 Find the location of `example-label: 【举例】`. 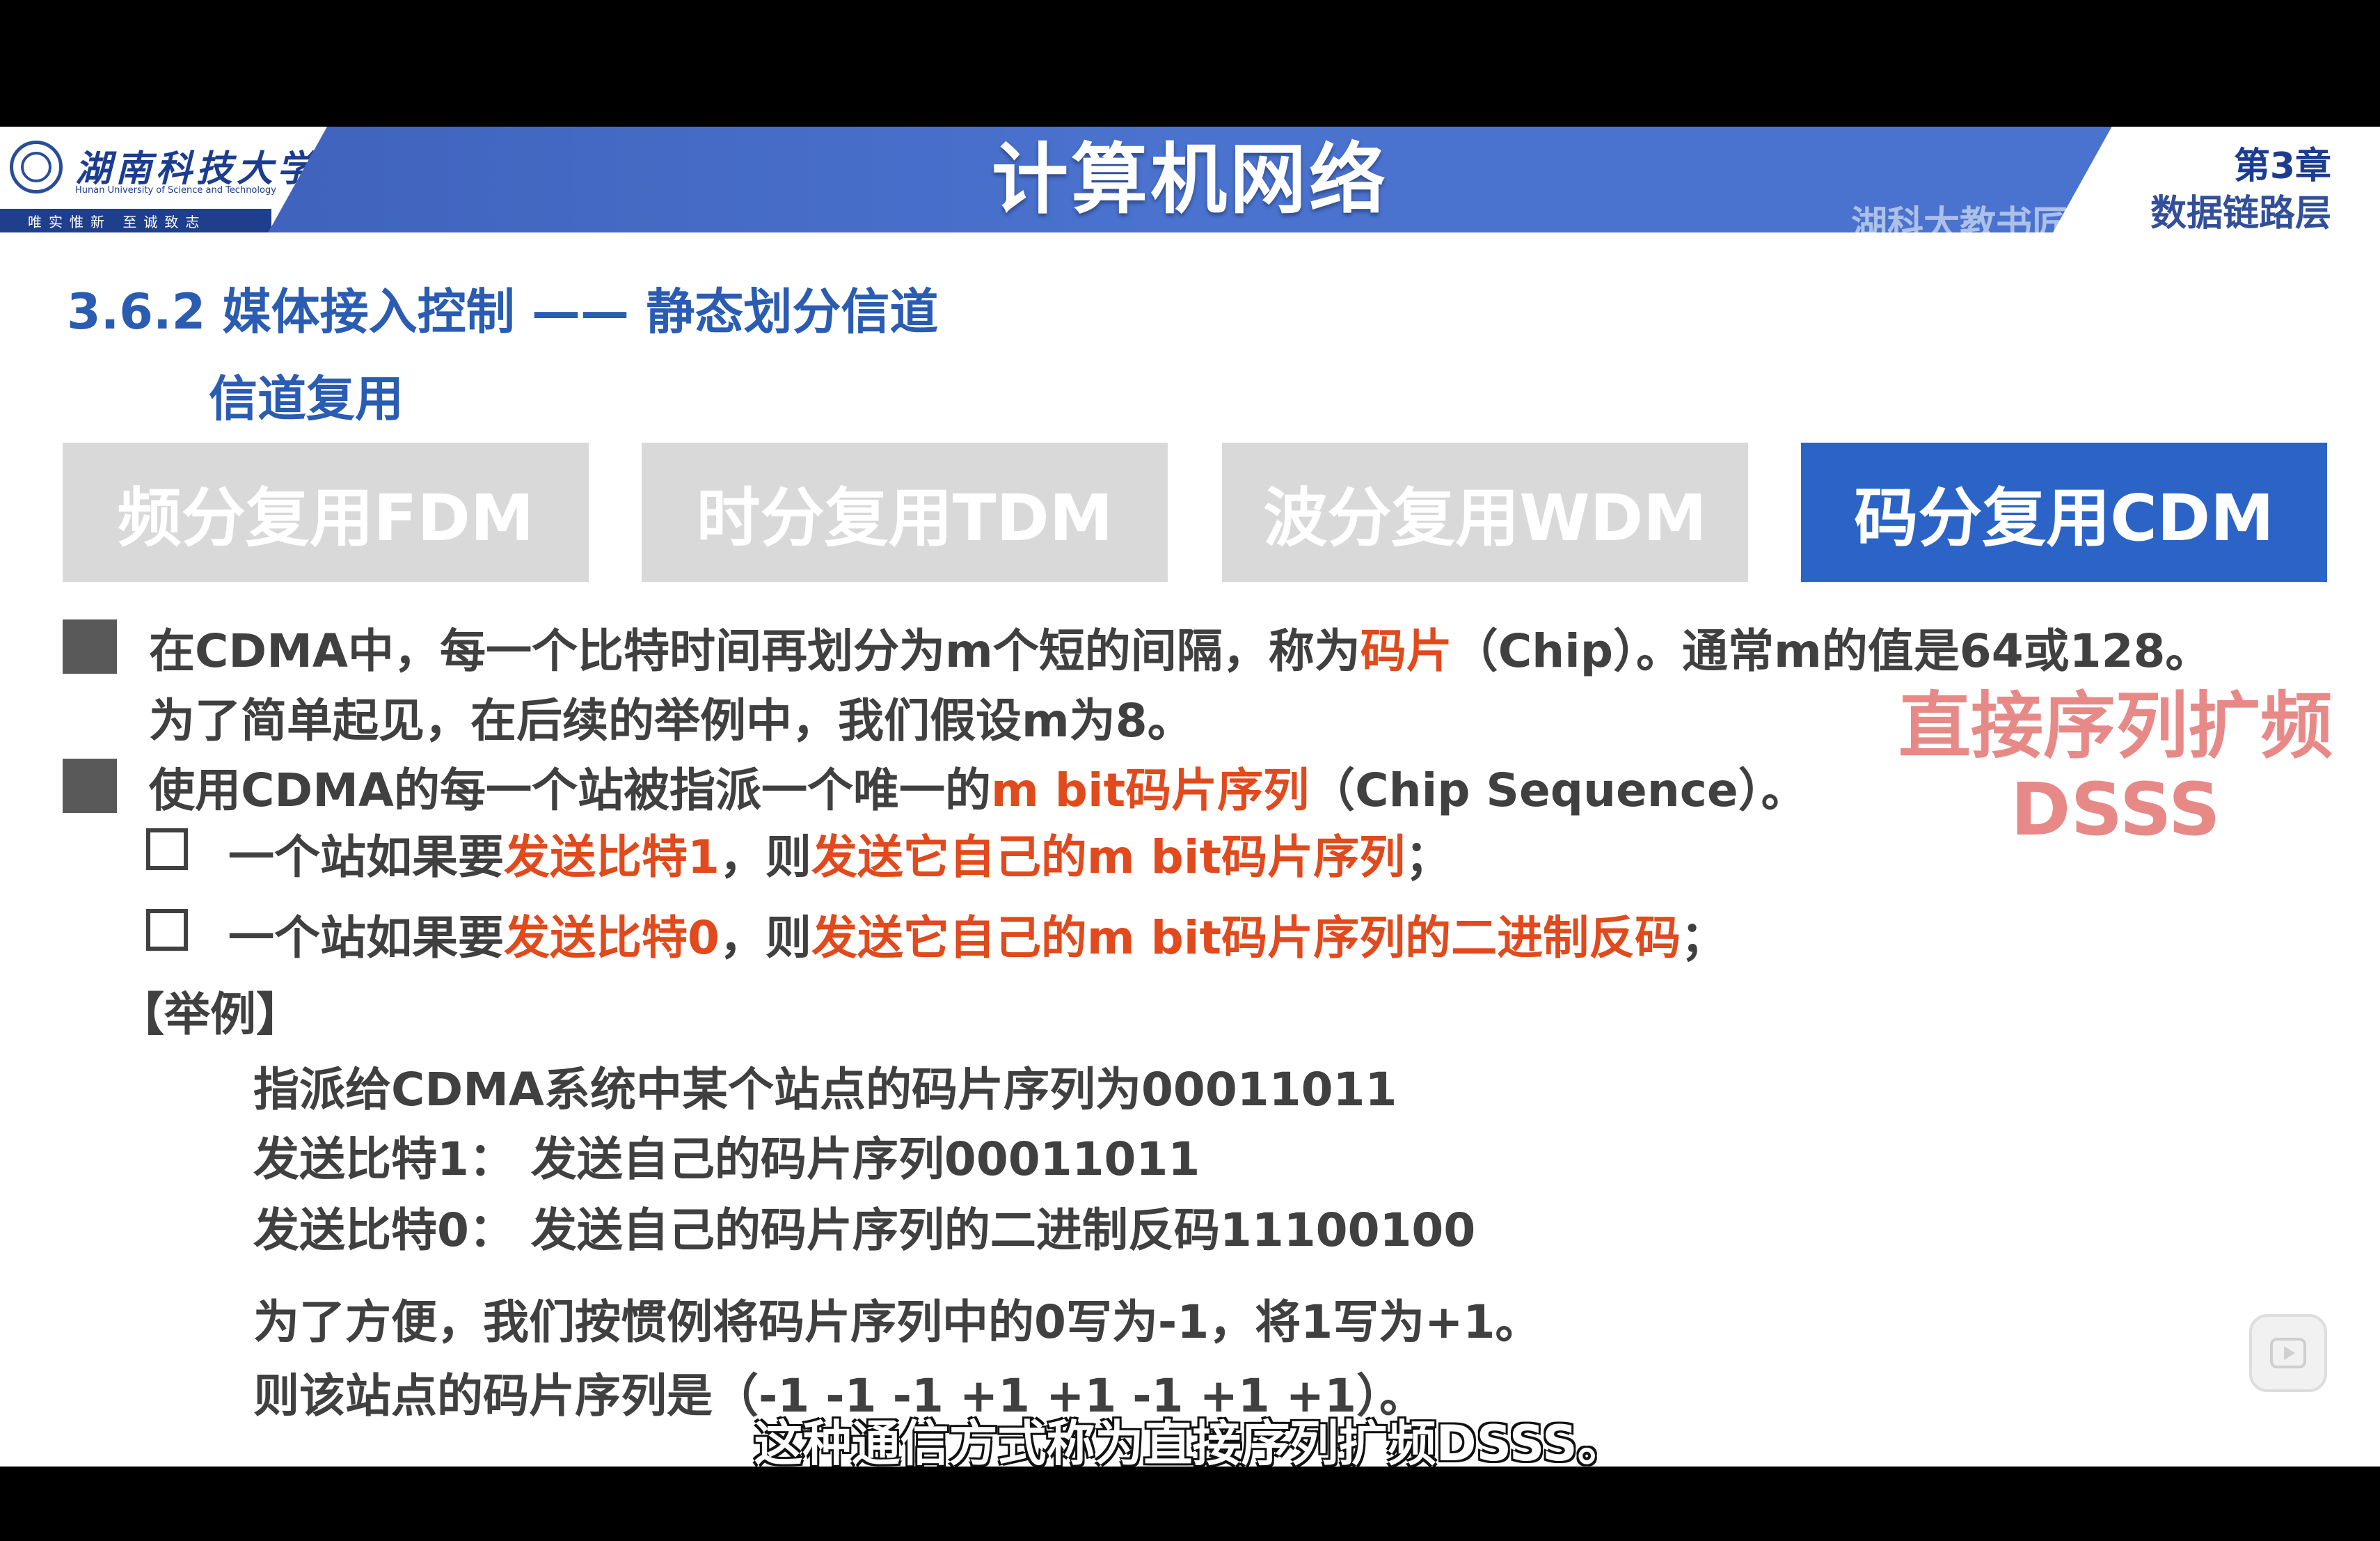

example-label: 【举例】 is located at coordinates (210, 1014).